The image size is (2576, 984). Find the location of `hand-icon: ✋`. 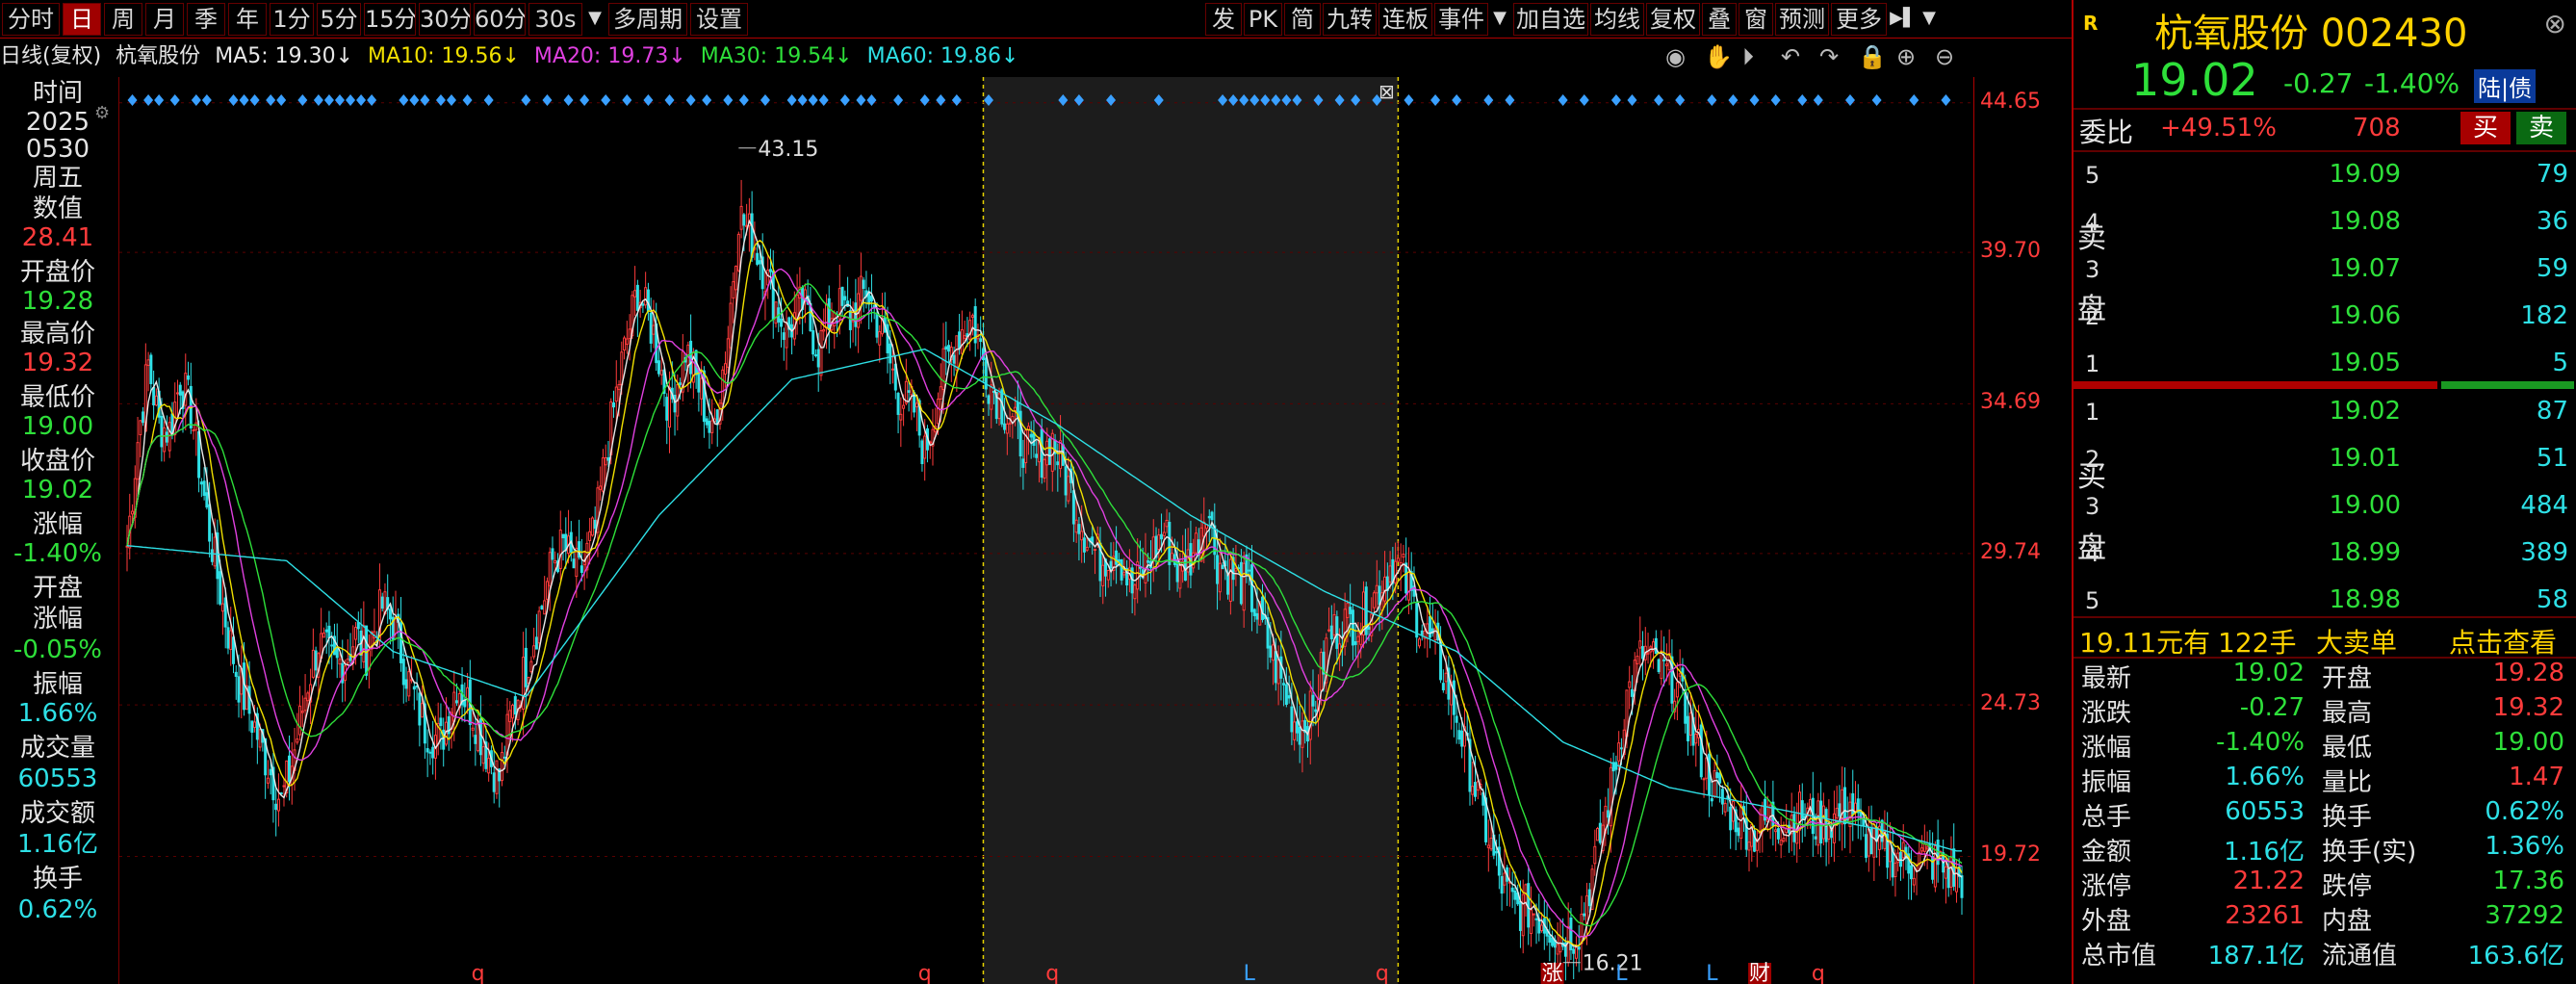

hand-icon: ✋ is located at coordinates (1719, 56).